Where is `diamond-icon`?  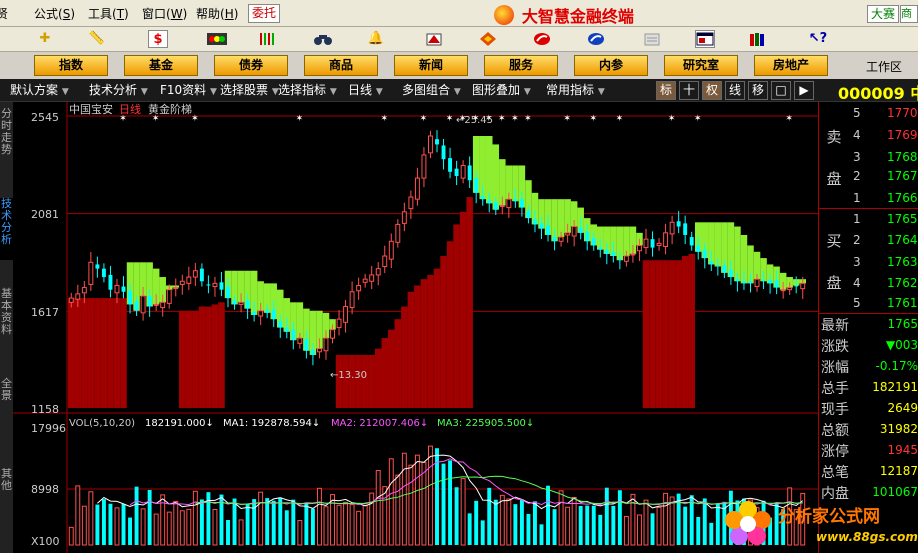 diamond-icon is located at coordinates (488, 39).